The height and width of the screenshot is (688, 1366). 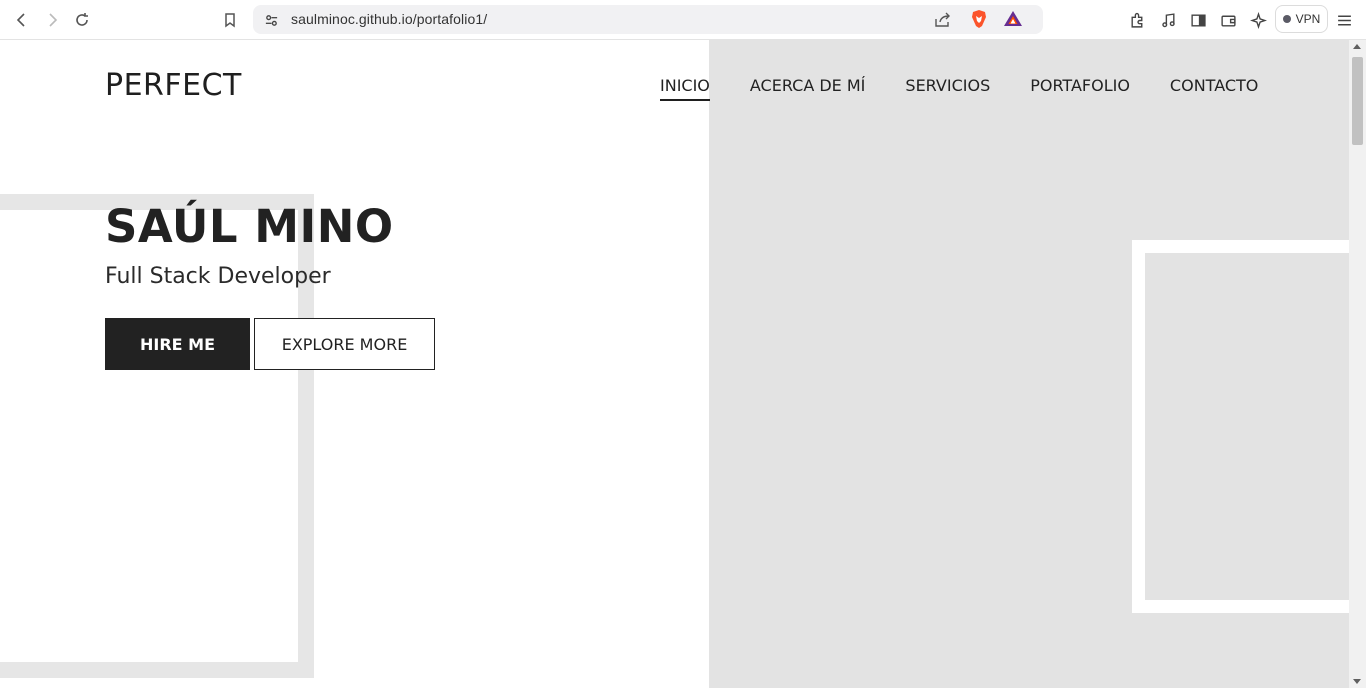 I want to click on wallet-icon, so click(x=1228, y=20).